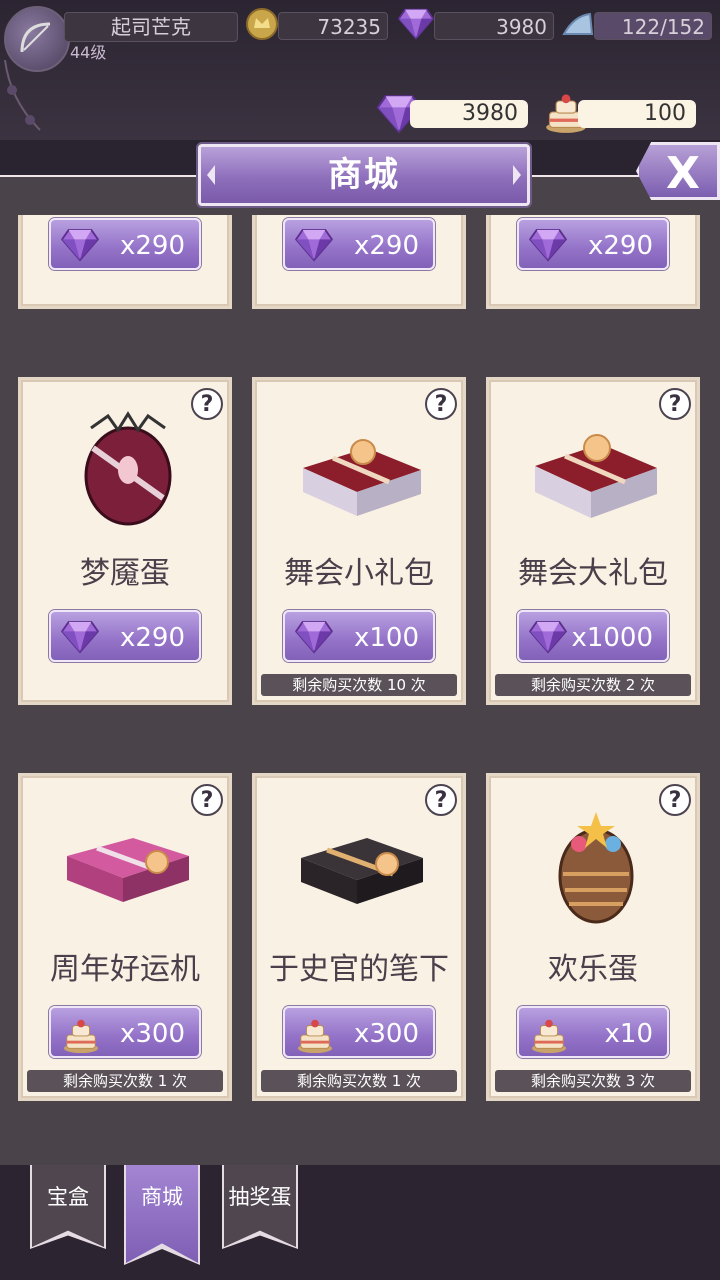  I want to click on stamina-count: 122/152, so click(653, 26).